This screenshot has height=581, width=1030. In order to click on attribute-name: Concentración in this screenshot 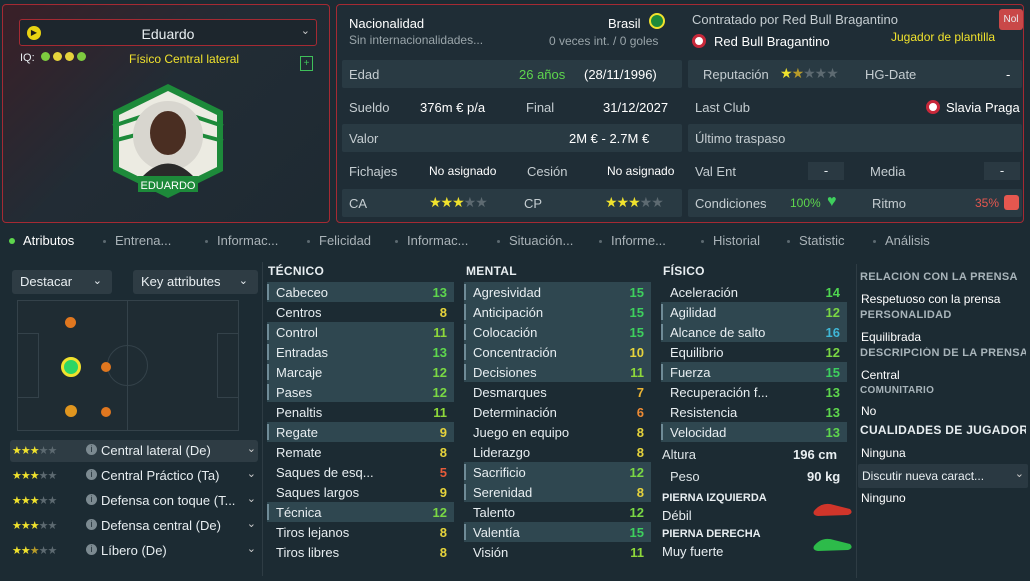, I will do `click(515, 352)`.